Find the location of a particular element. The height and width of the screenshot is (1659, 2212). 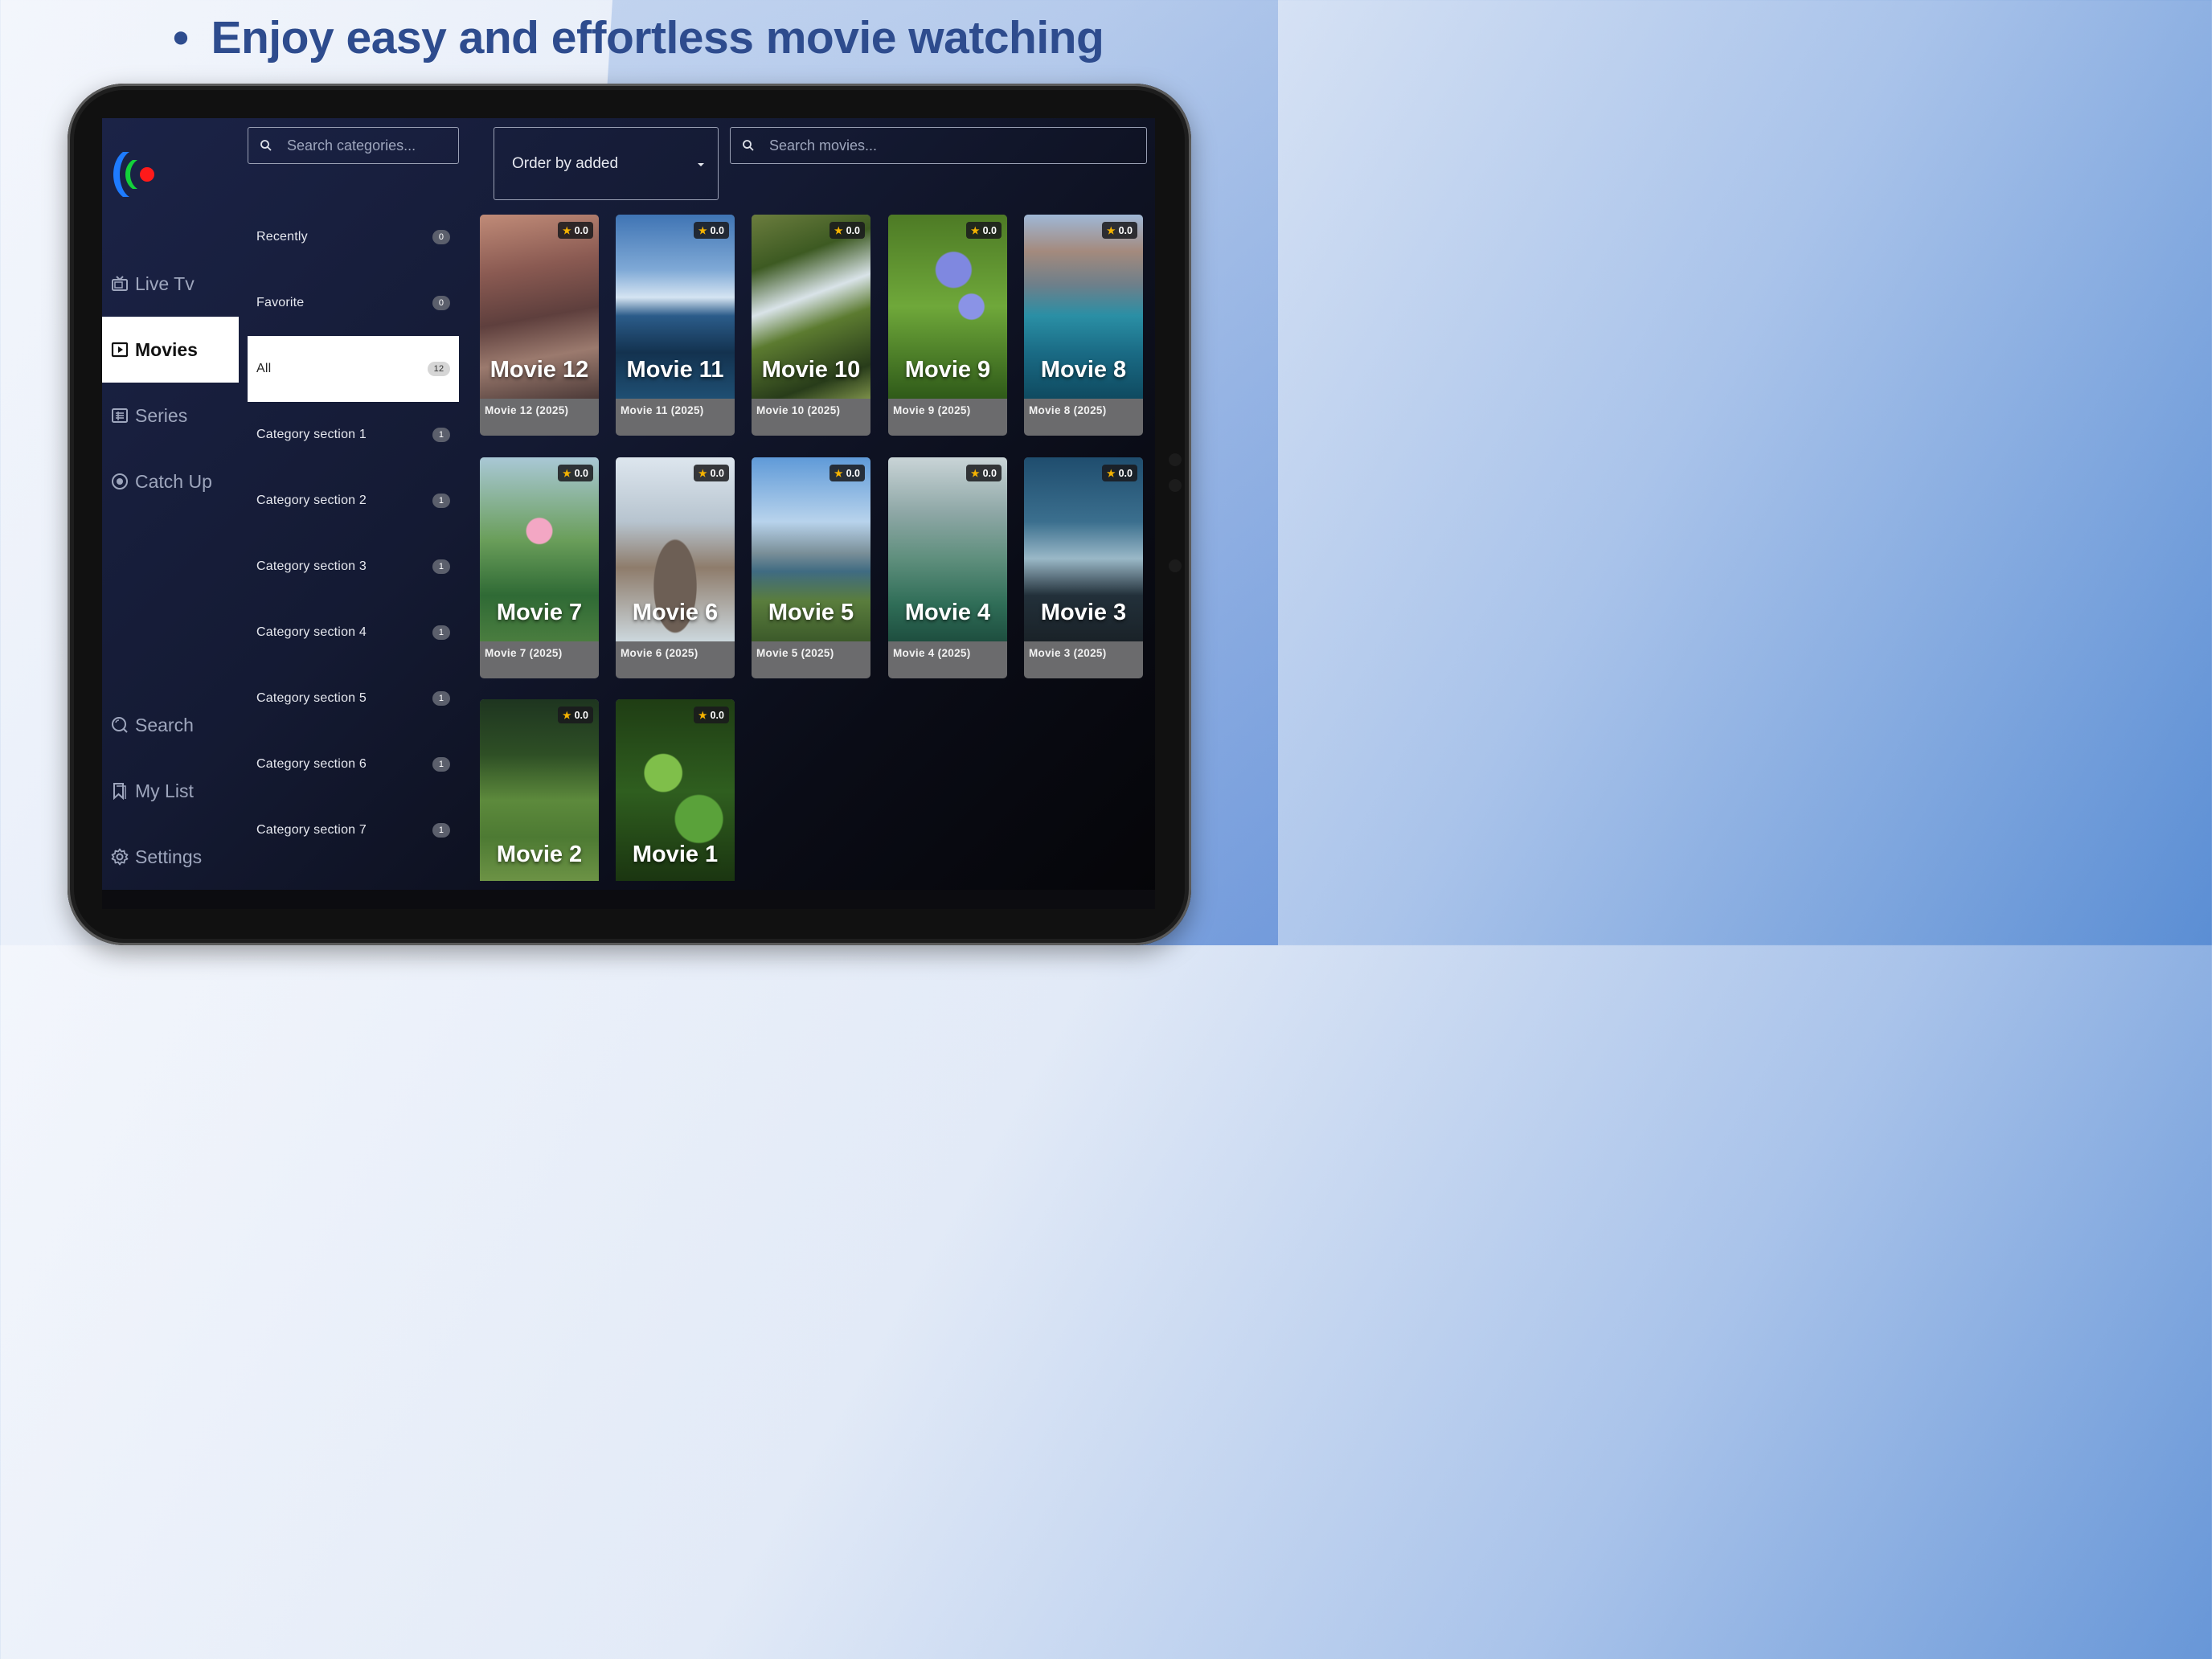

poster-title: Movie 6 is located at coordinates (675, 612).